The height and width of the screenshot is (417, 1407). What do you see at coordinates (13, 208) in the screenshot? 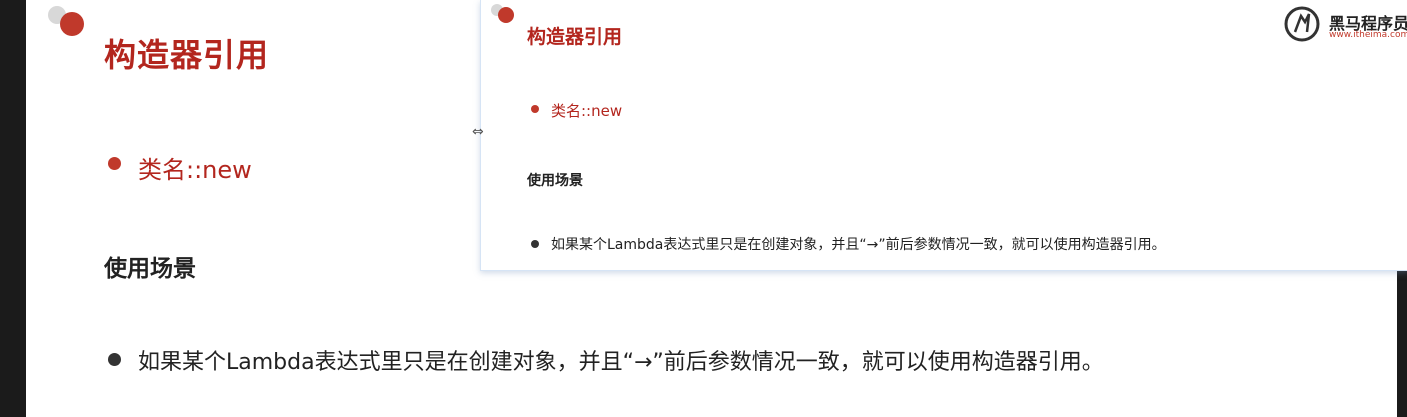
I see `left-frame-bar` at bounding box center [13, 208].